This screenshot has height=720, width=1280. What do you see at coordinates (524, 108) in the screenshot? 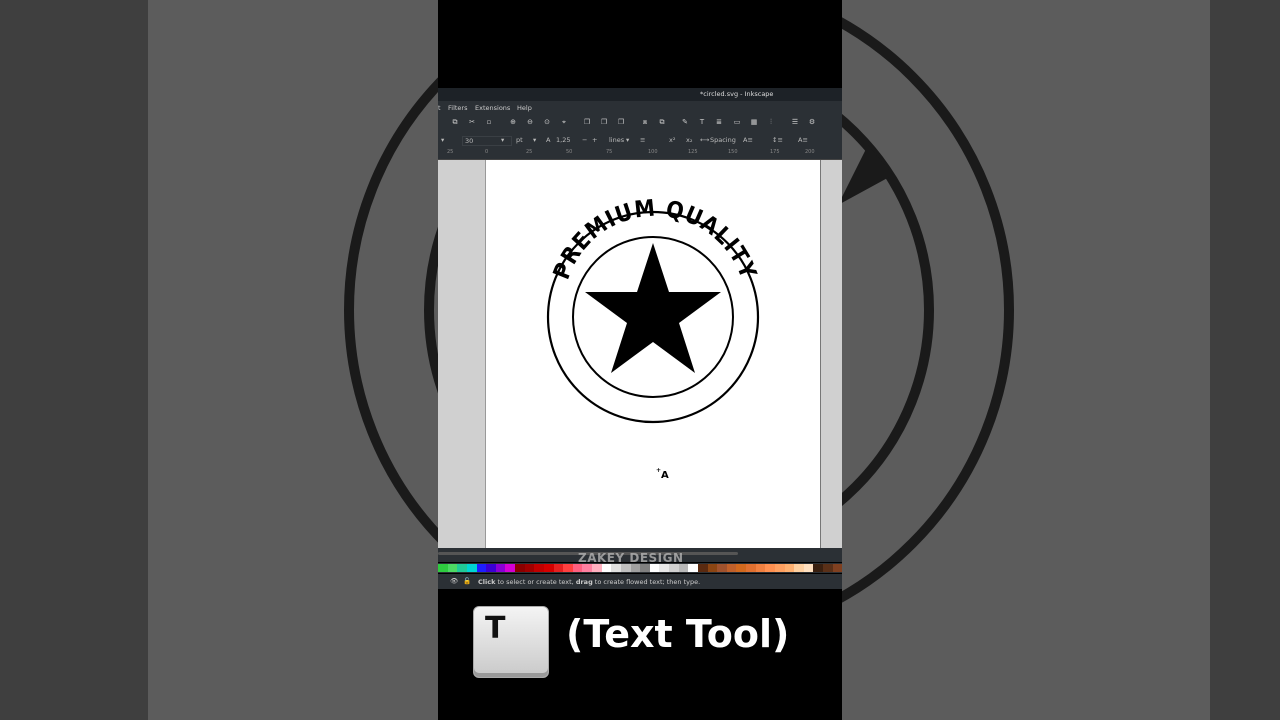
I see `menu-item-help: Help` at bounding box center [524, 108].